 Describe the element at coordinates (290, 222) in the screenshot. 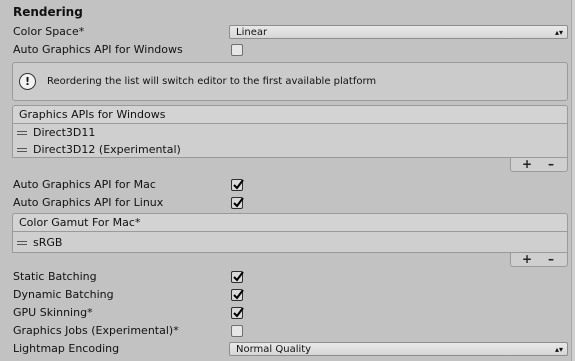

I see `color-gamut-mac-header: Color Gamut For Mac*` at that location.